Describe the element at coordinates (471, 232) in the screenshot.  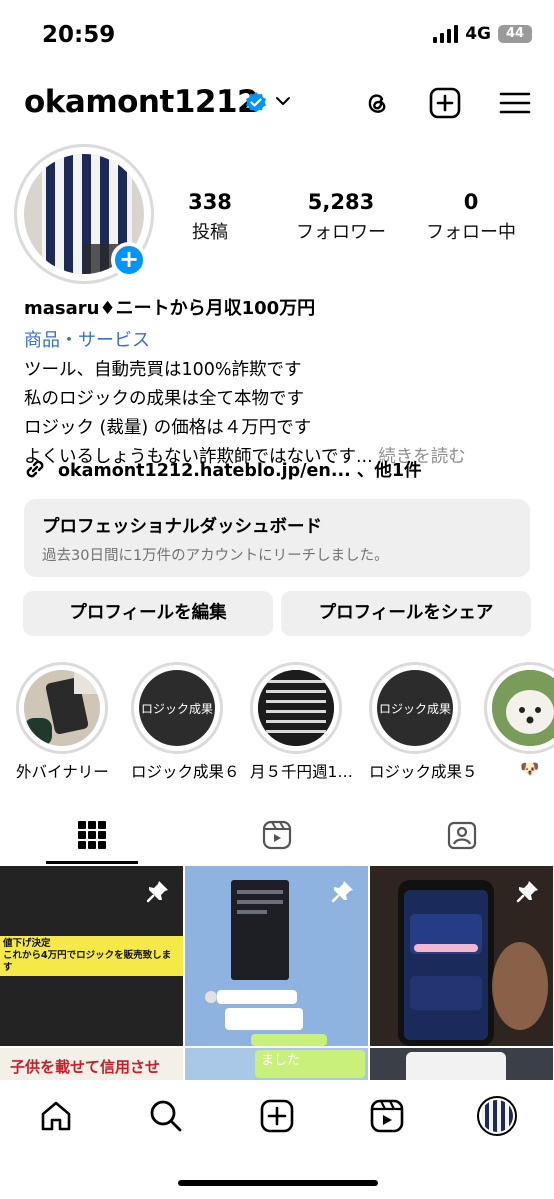
I see `following-label: フォロー中` at that location.